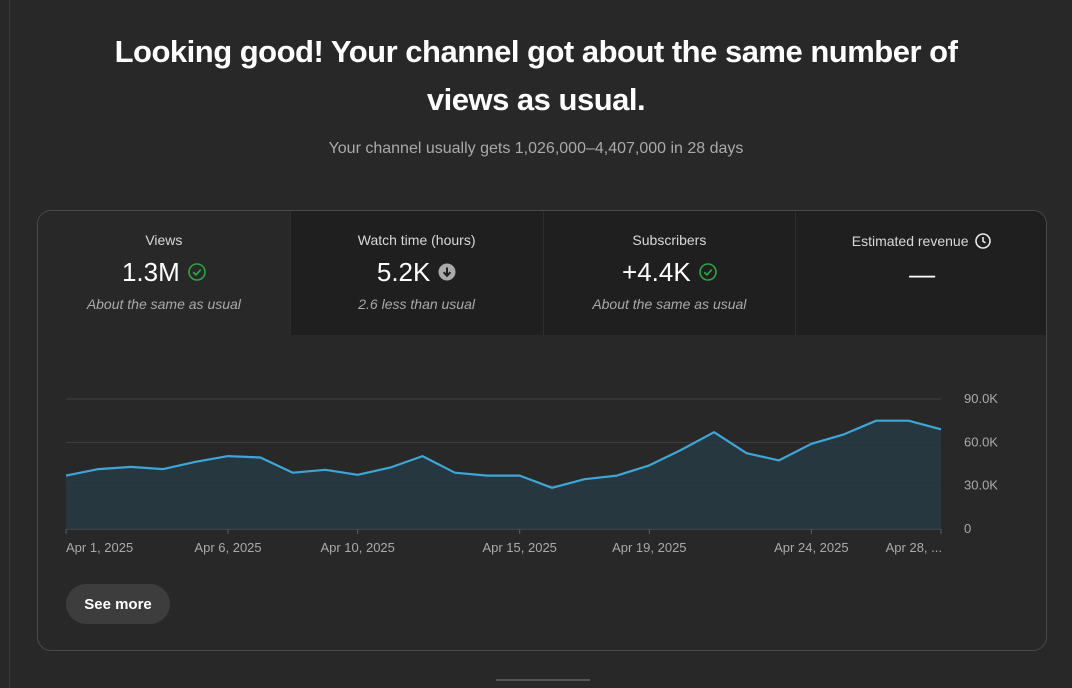 Image resolution: width=1072 pixels, height=688 pixels. What do you see at coordinates (649, 547) in the screenshot?
I see `x-tick-label: Apr 19, 2025` at bounding box center [649, 547].